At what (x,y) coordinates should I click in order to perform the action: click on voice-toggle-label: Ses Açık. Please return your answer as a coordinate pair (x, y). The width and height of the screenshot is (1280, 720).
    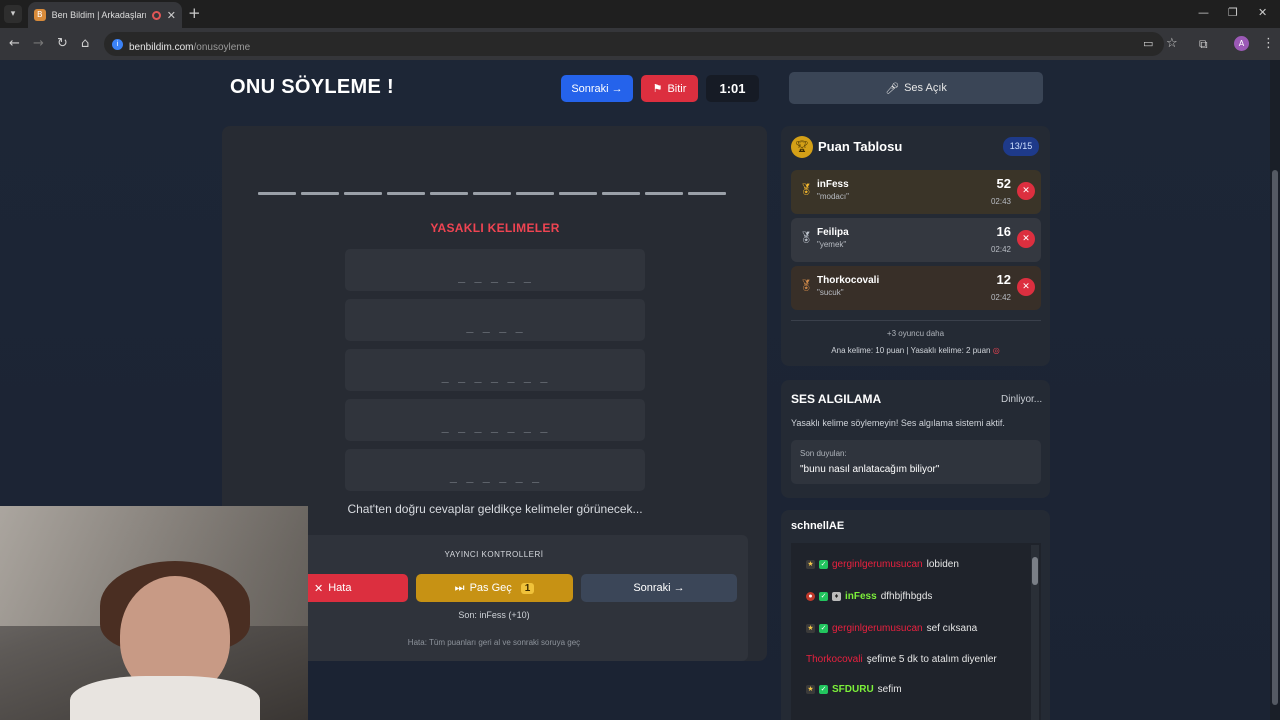
    Looking at the image, I should click on (925, 88).